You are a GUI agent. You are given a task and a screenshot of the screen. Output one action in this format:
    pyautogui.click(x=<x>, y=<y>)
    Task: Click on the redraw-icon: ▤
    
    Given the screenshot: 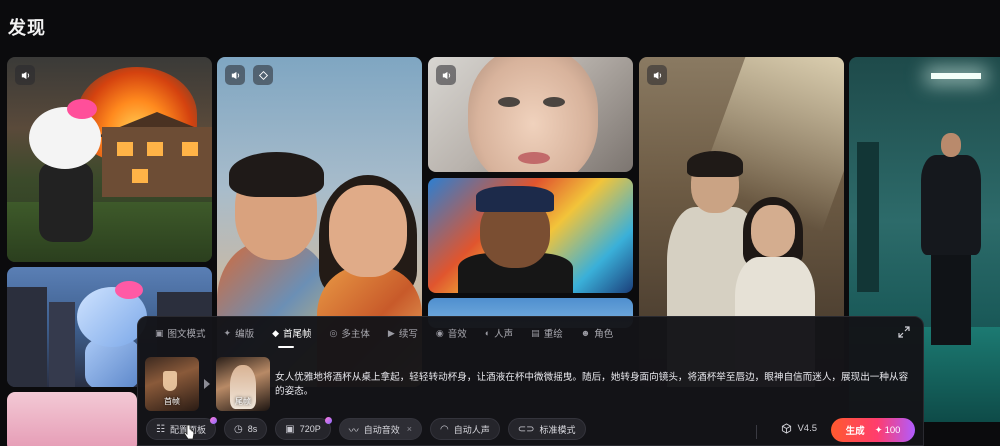 What is the action you would take?
    pyautogui.click(x=535, y=332)
    